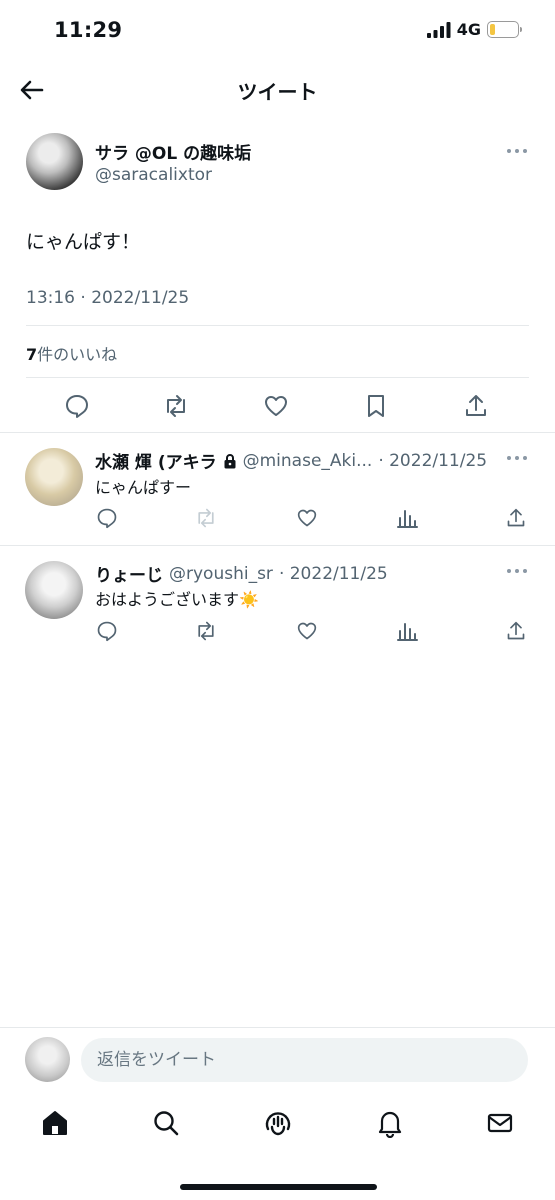 The height and width of the screenshot is (1200, 555). What do you see at coordinates (54, 161) in the screenshot?
I see `author-avatar` at bounding box center [54, 161].